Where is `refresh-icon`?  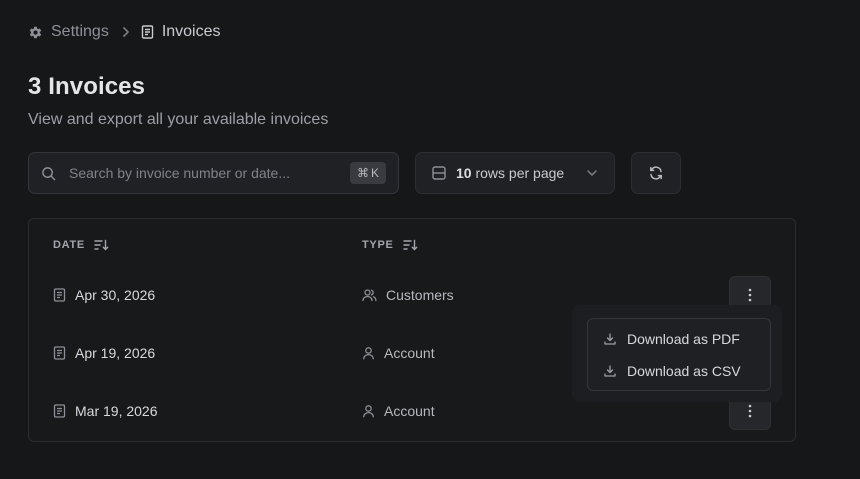 refresh-icon is located at coordinates (656, 173).